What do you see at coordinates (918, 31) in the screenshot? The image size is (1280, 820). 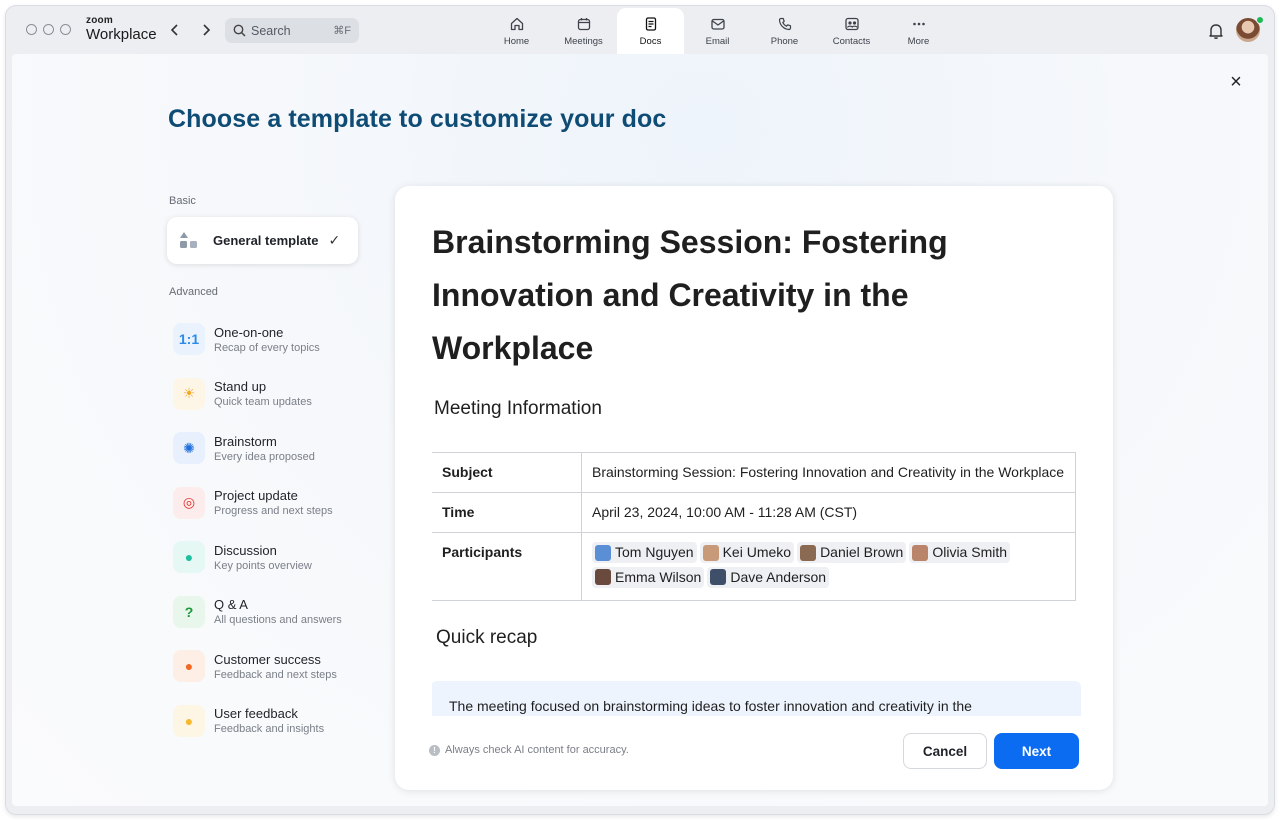 I see `tab-more: More` at bounding box center [918, 31].